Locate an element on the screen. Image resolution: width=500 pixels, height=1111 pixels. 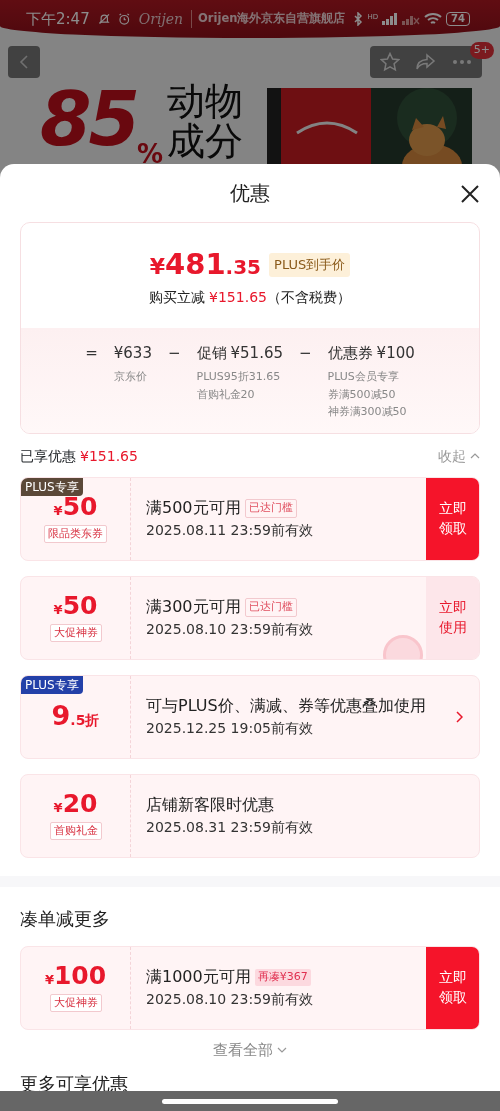
alarm-icon is located at coordinates (124, 19).